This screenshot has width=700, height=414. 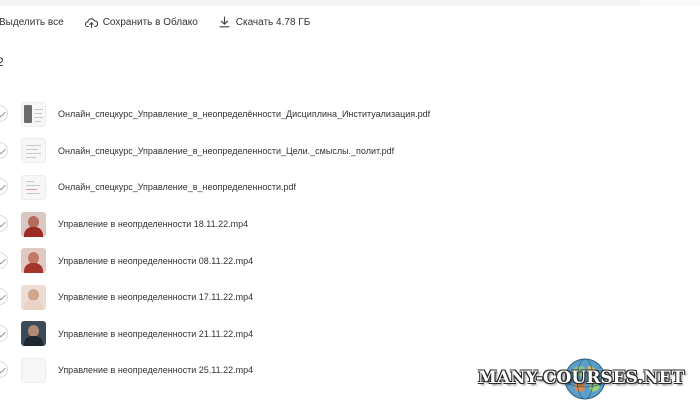 What do you see at coordinates (2, 62) in the screenshot?
I see `folder-count: 2` at bounding box center [2, 62].